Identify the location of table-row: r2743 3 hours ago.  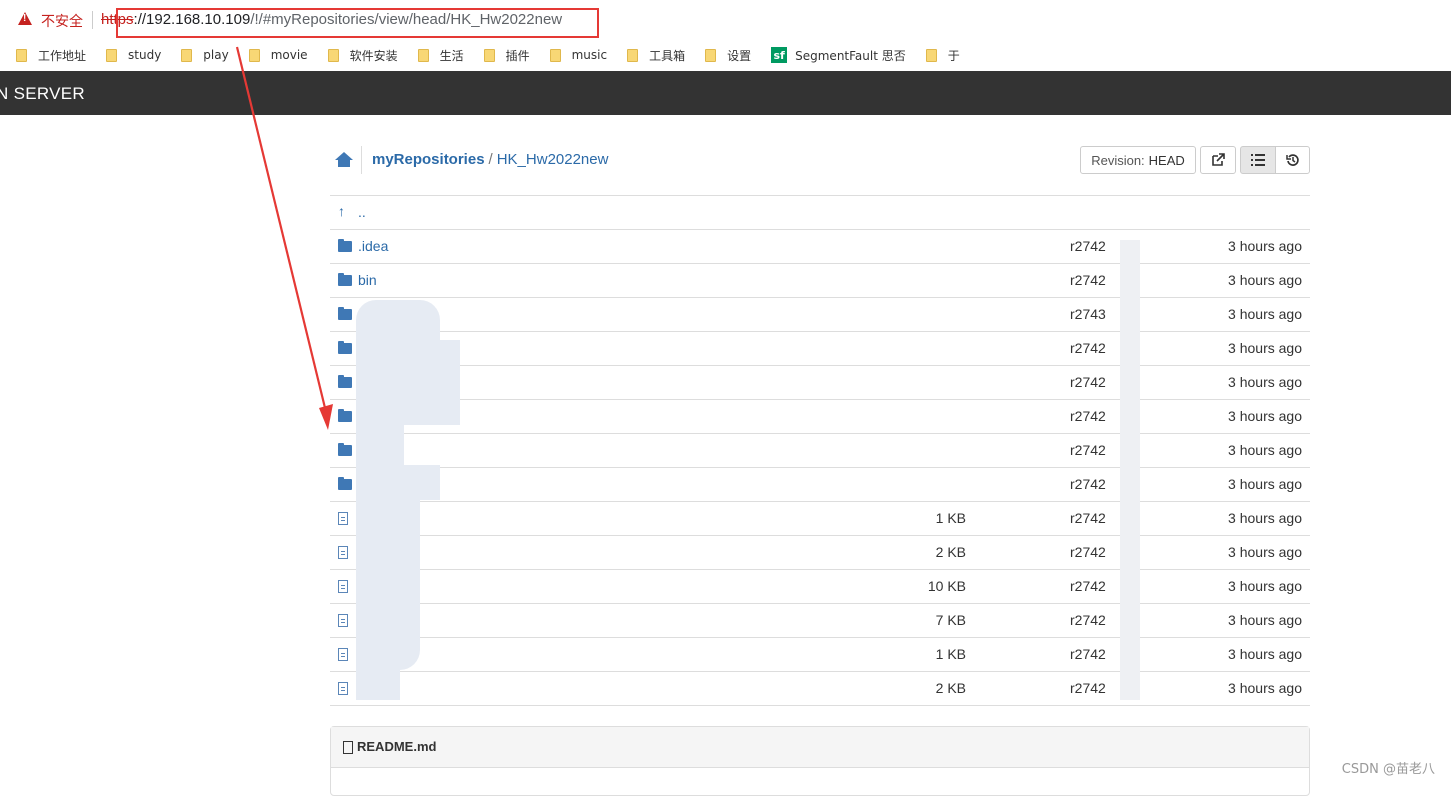
(820, 314).